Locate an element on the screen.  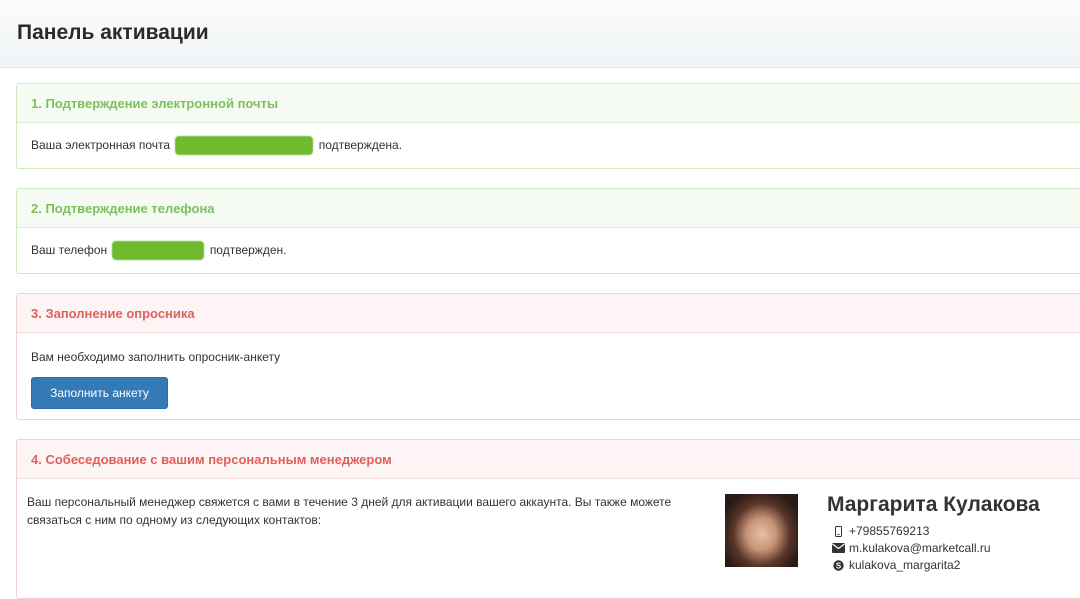
fill-questionnaire-button: Заполнить анкету is located at coordinates (99, 393).